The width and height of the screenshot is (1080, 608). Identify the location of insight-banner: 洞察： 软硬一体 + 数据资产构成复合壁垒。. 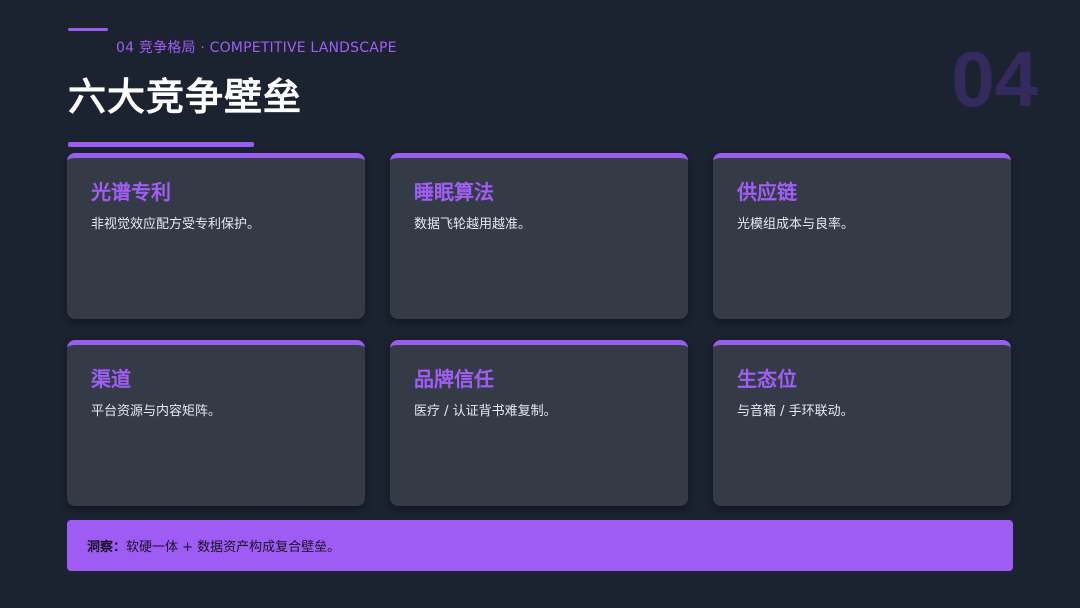
(540, 545).